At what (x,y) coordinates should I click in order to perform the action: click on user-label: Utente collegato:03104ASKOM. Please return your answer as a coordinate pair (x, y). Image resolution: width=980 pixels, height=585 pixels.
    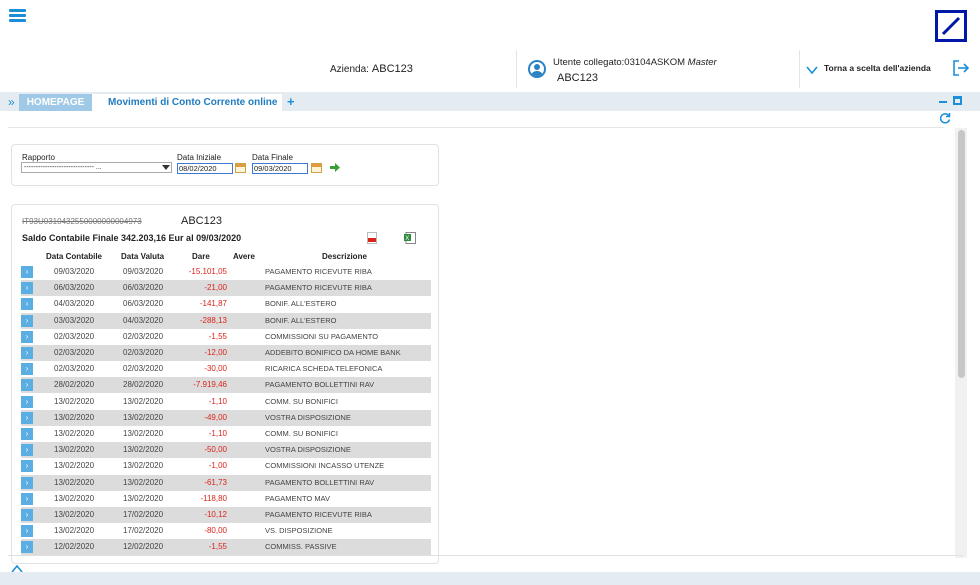
    Looking at the image, I should click on (619, 62).